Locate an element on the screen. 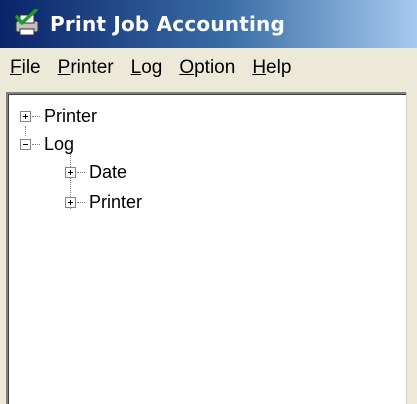  printer-check-icon is located at coordinates (27, 22).